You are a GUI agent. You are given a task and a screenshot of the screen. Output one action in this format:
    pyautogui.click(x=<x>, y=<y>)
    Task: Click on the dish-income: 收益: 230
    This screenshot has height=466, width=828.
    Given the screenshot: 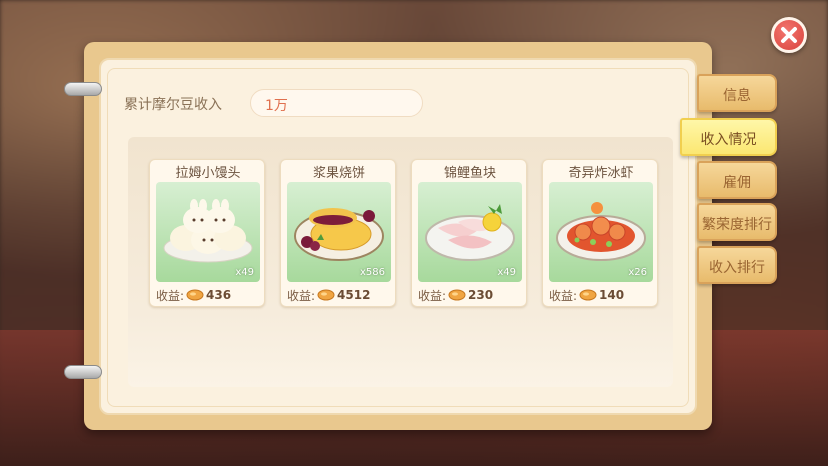 What is the action you would take?
    pyautogui.click(x=456, y=295)
    